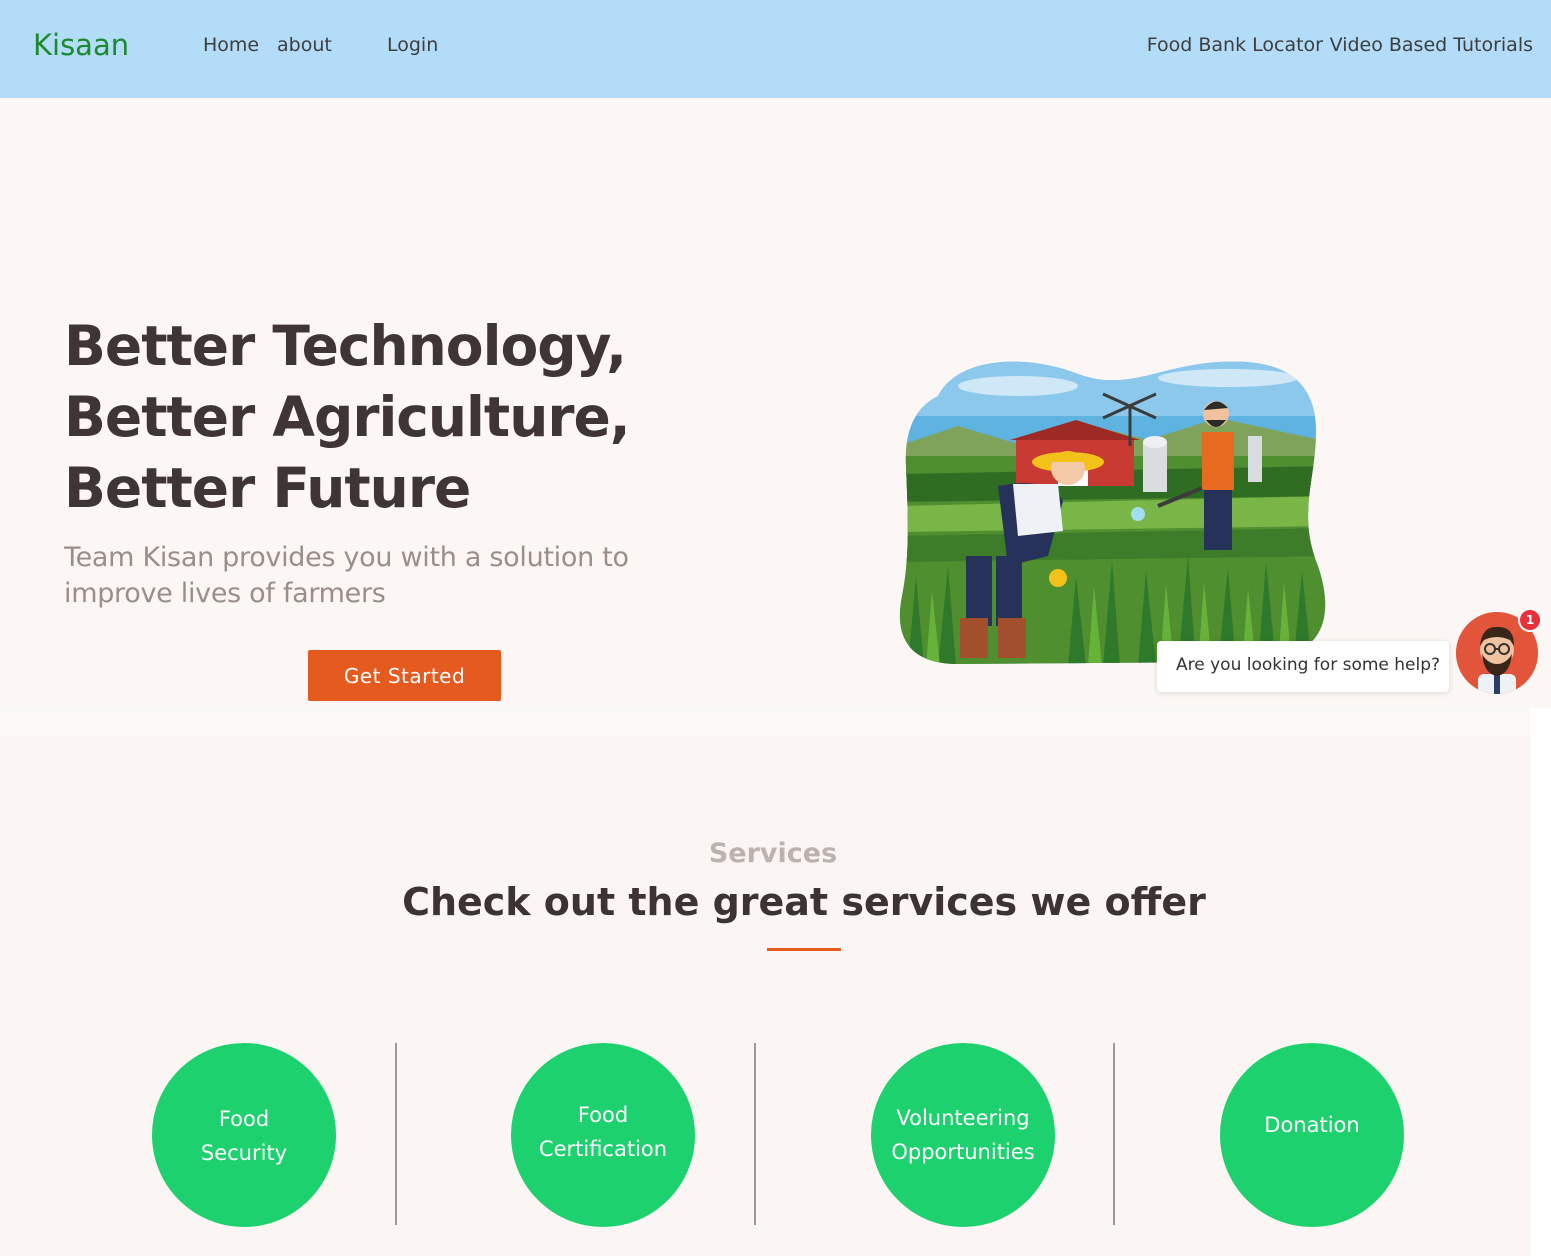  I want to click on get-started-button: Get Started, so click(404, 675).